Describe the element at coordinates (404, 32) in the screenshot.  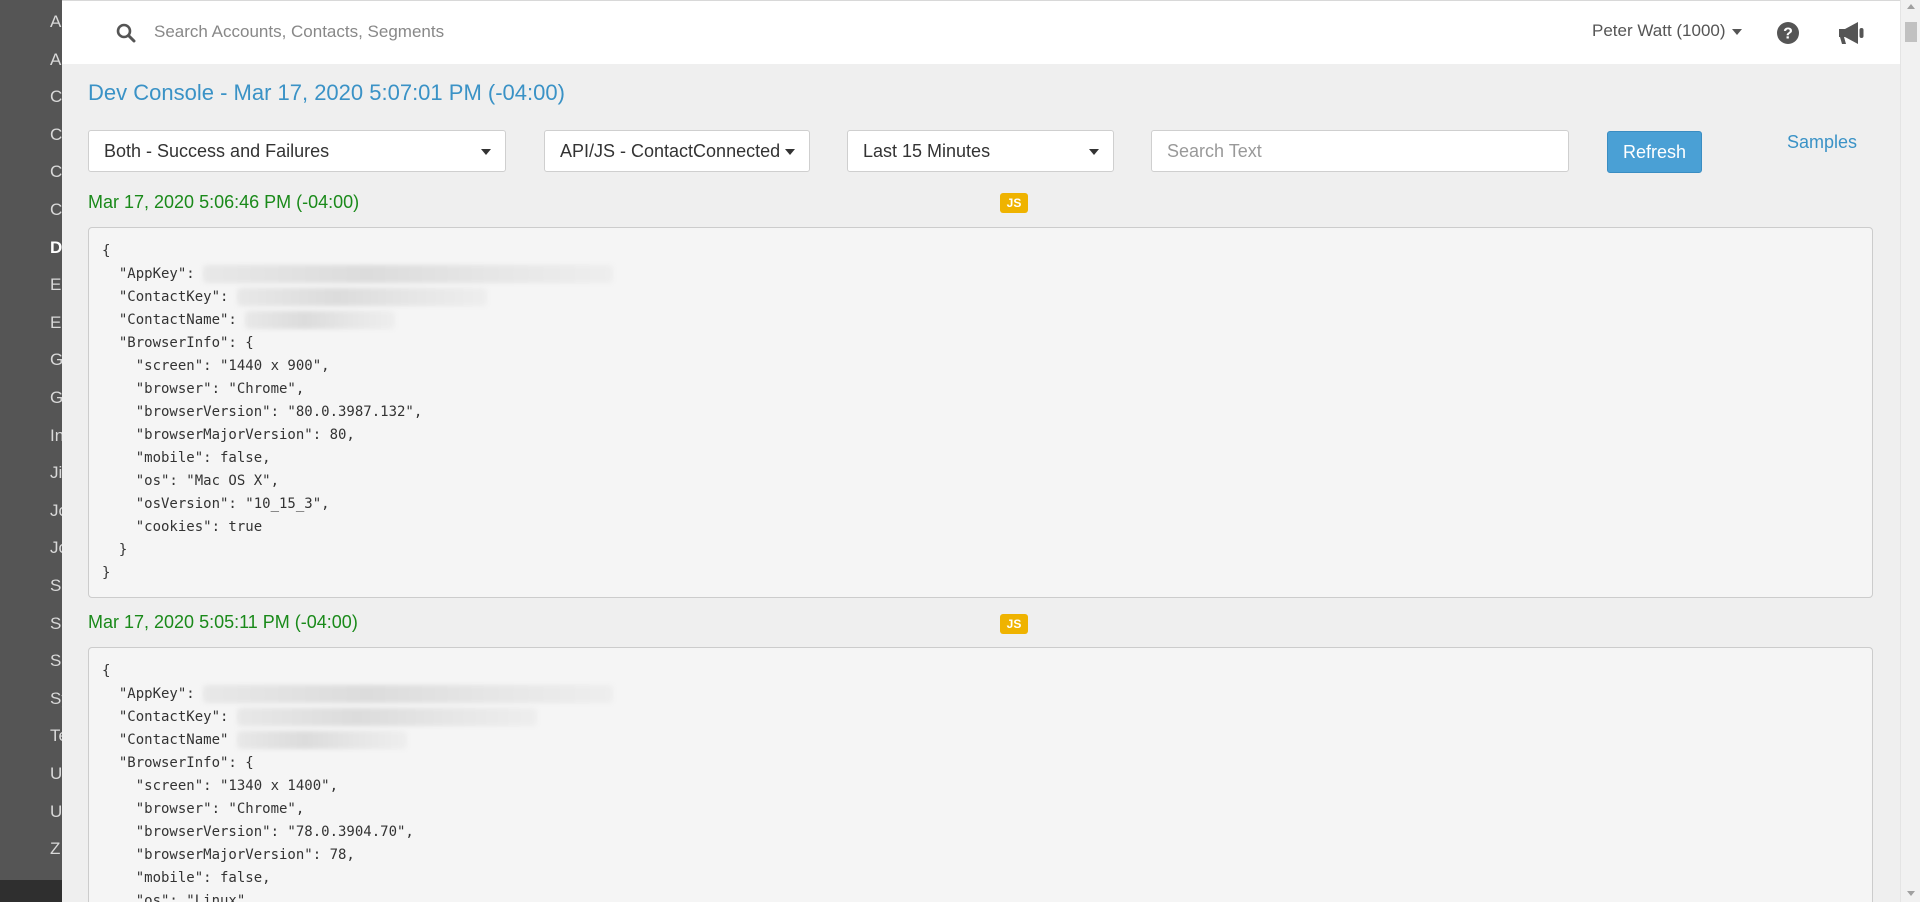
I see `global-search-input` at that location.